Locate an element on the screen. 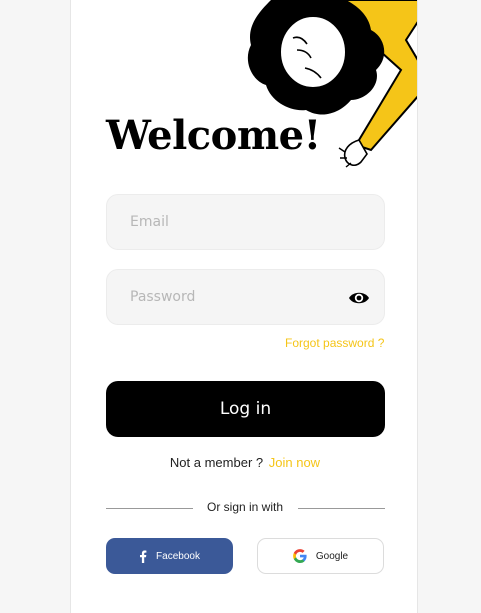 Image resolution: width=481 pixels, height=613 pixels. signup-prompt: Not a member ? Join now is located at coordinates (244, 462).